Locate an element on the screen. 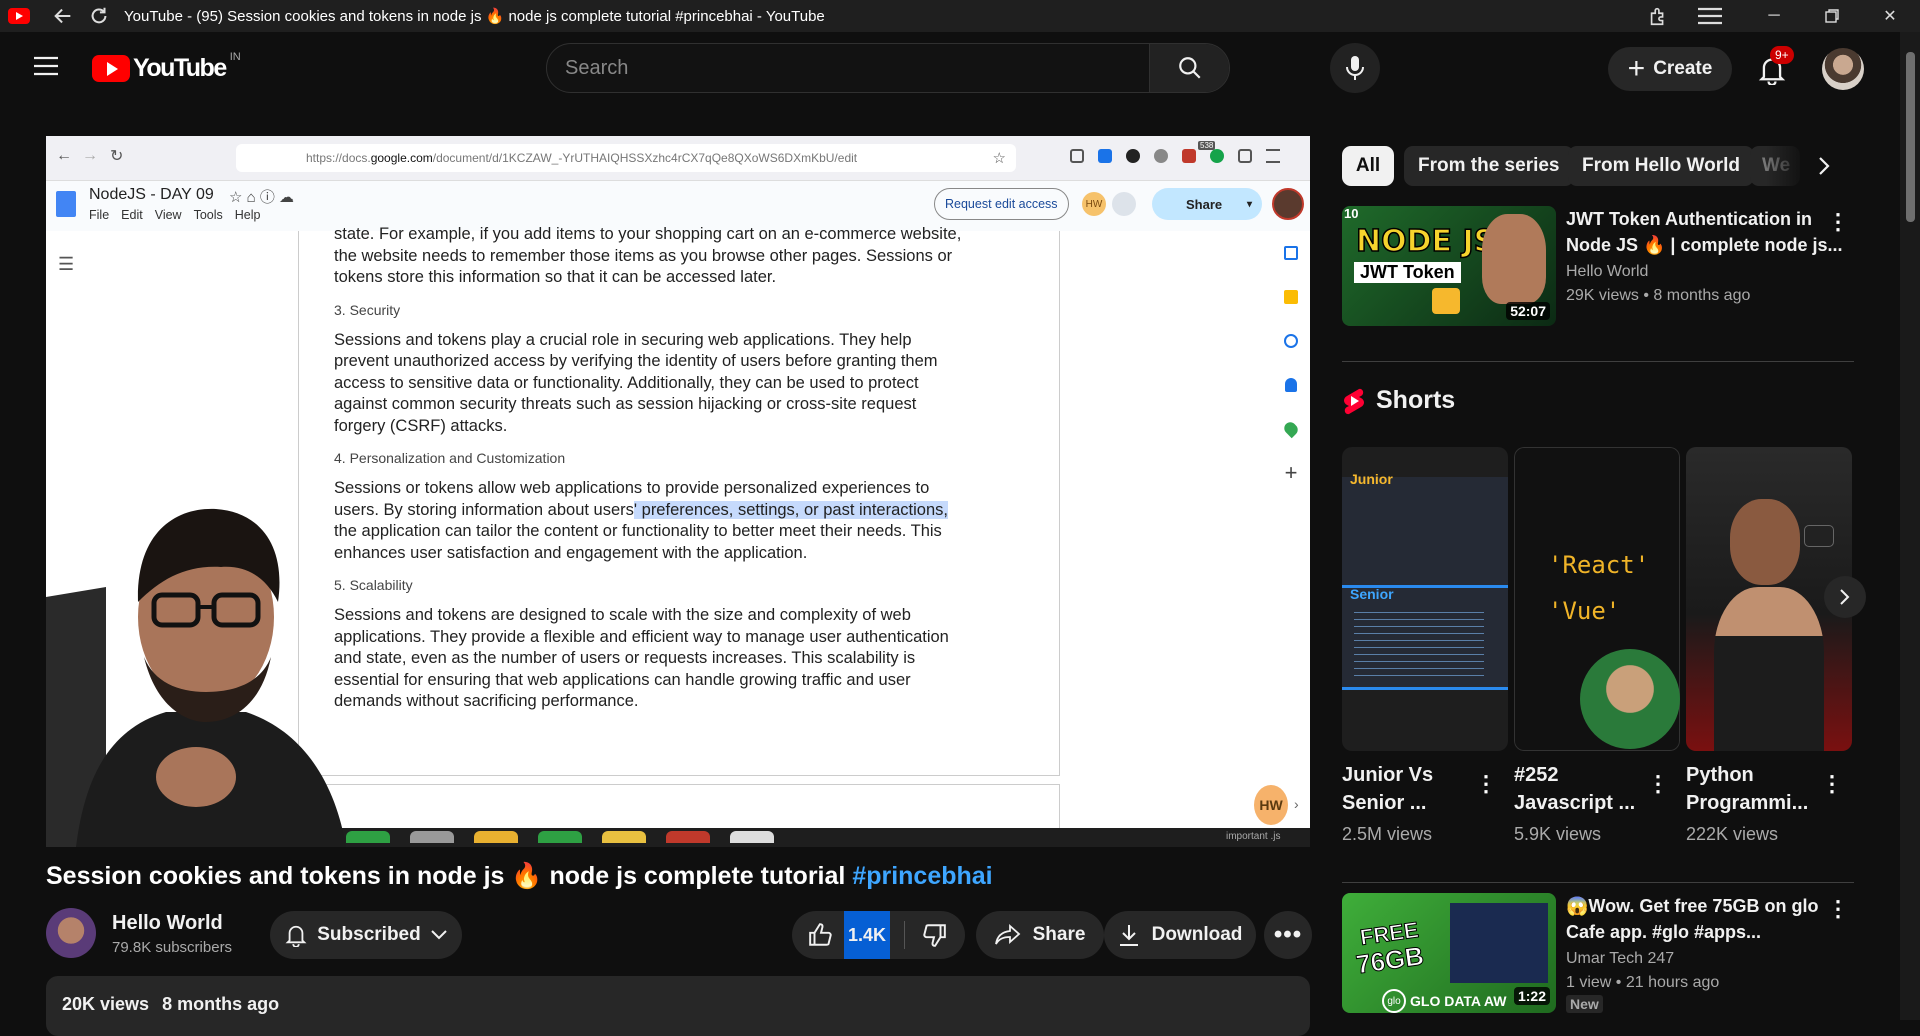  scrollbar-thumb is located at coordinates (1910, 137).